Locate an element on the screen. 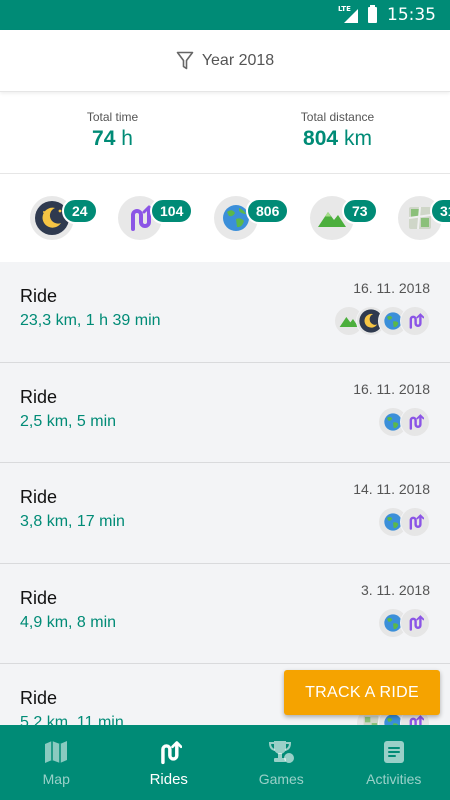 The width and height of the screenshot is (450, 800). nav-games-label: Games is located at coordinates (281, 779).